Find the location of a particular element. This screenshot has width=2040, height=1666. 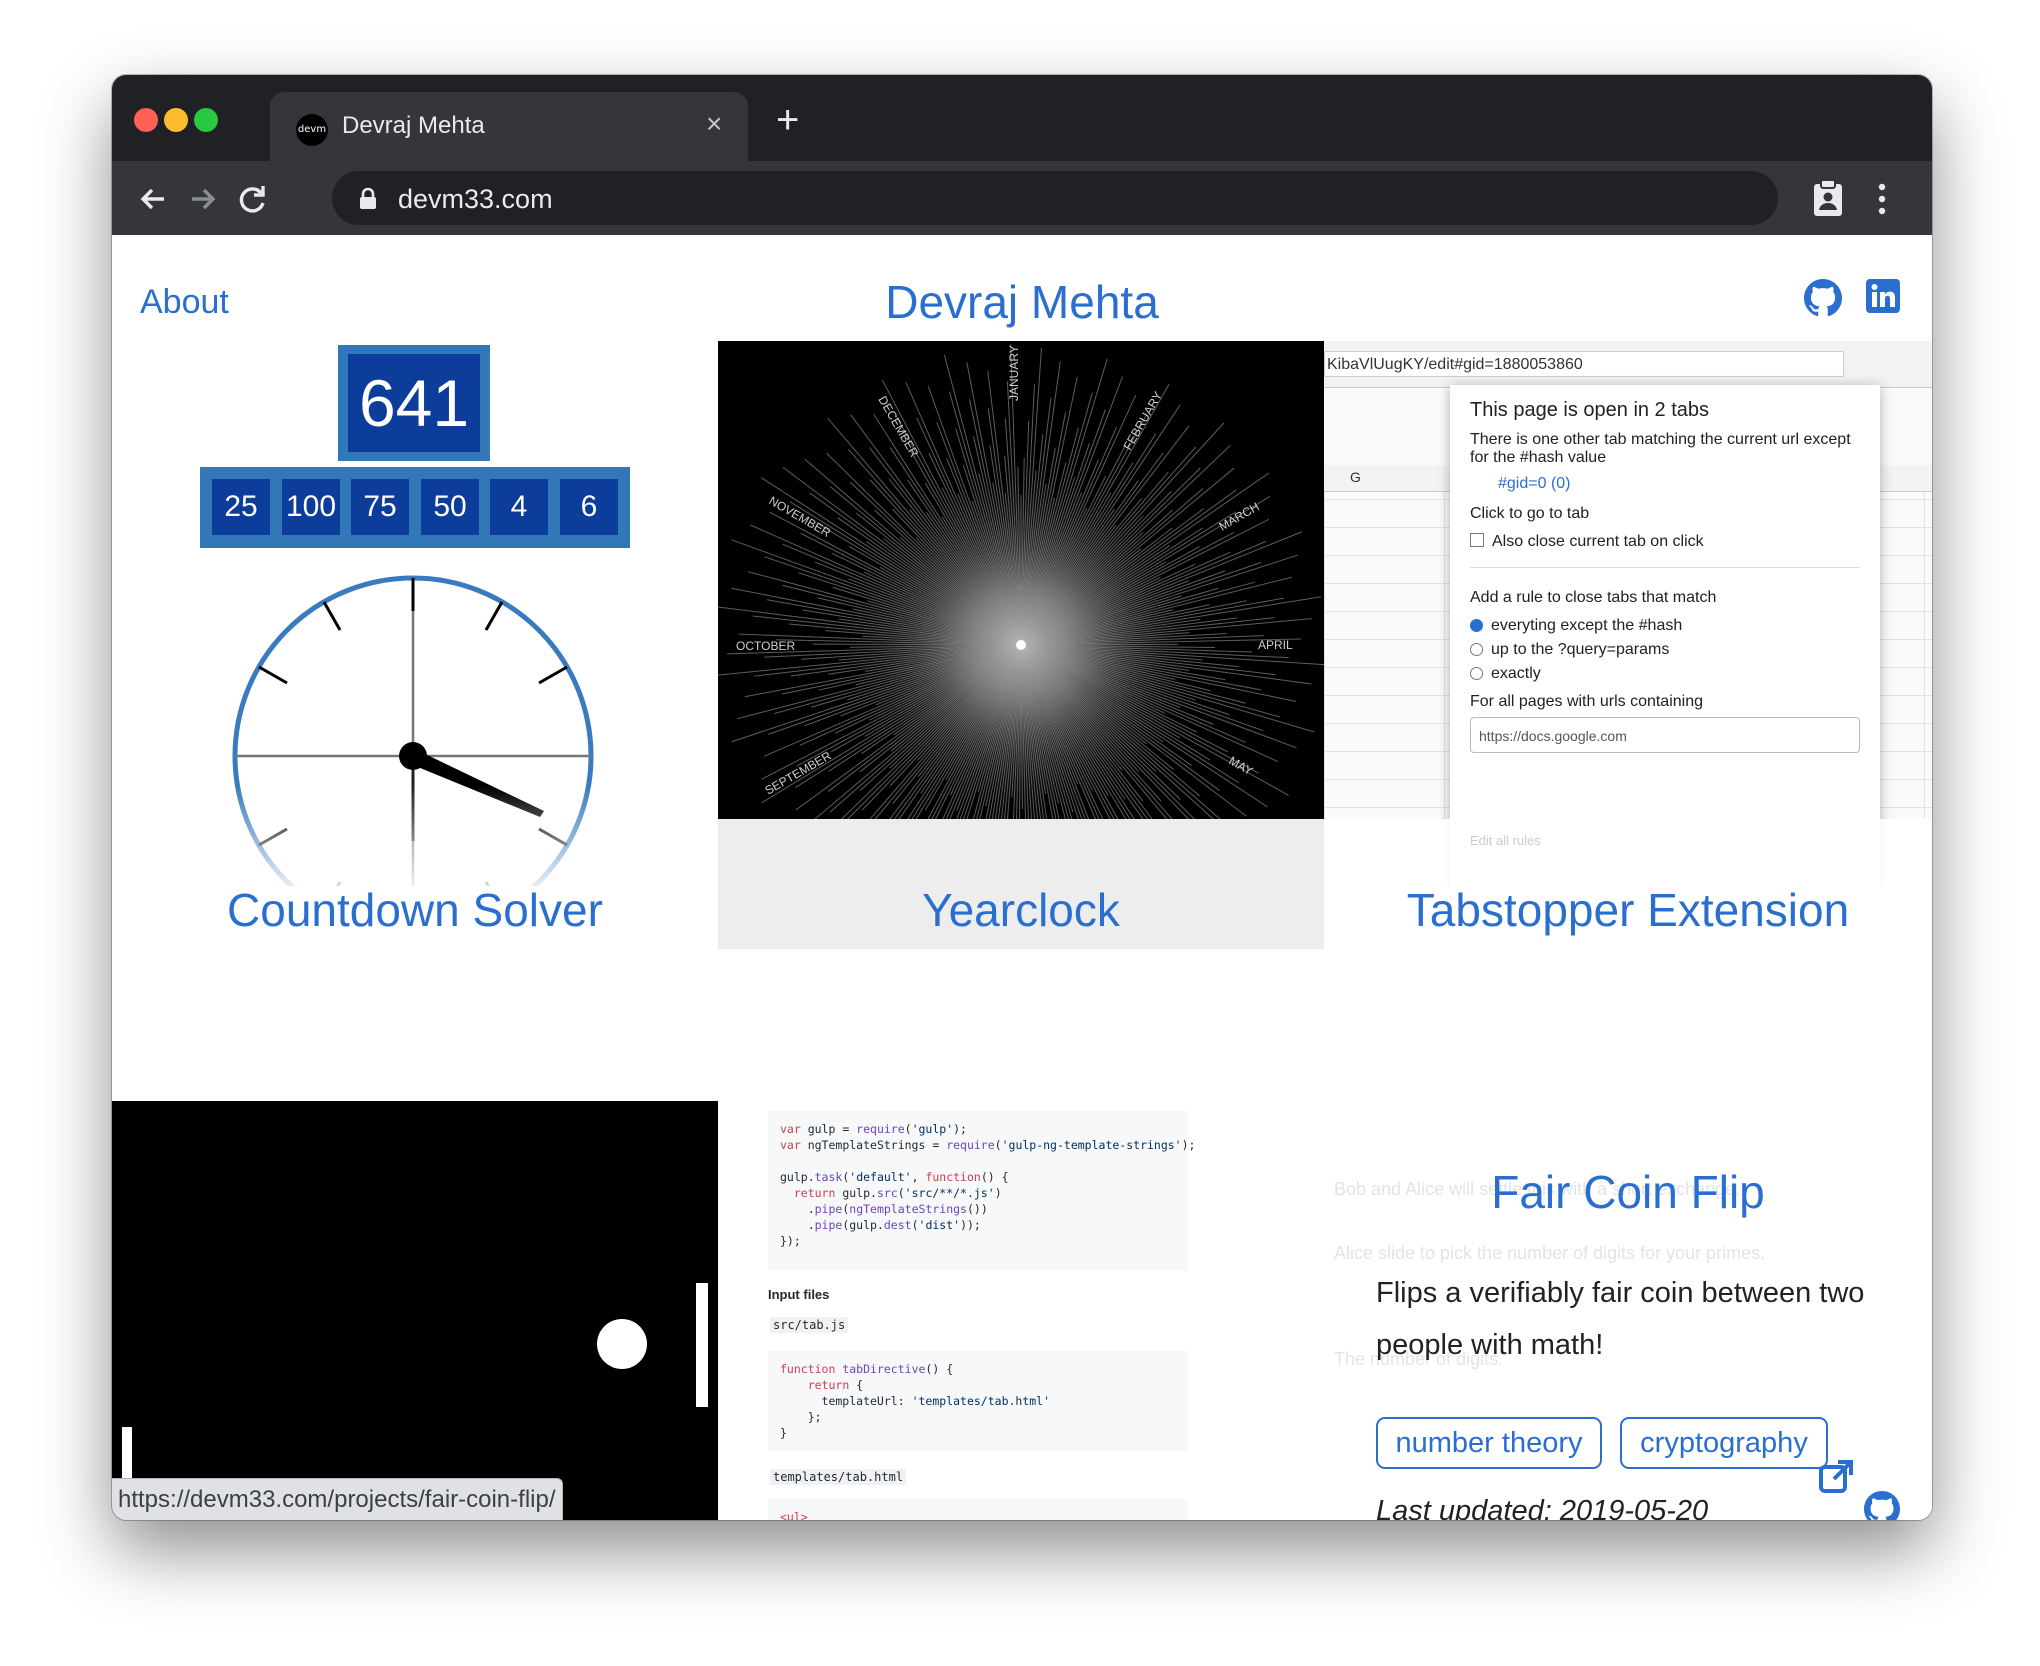

file-name: templates/tab.html is located at coordinates (838, 1477).